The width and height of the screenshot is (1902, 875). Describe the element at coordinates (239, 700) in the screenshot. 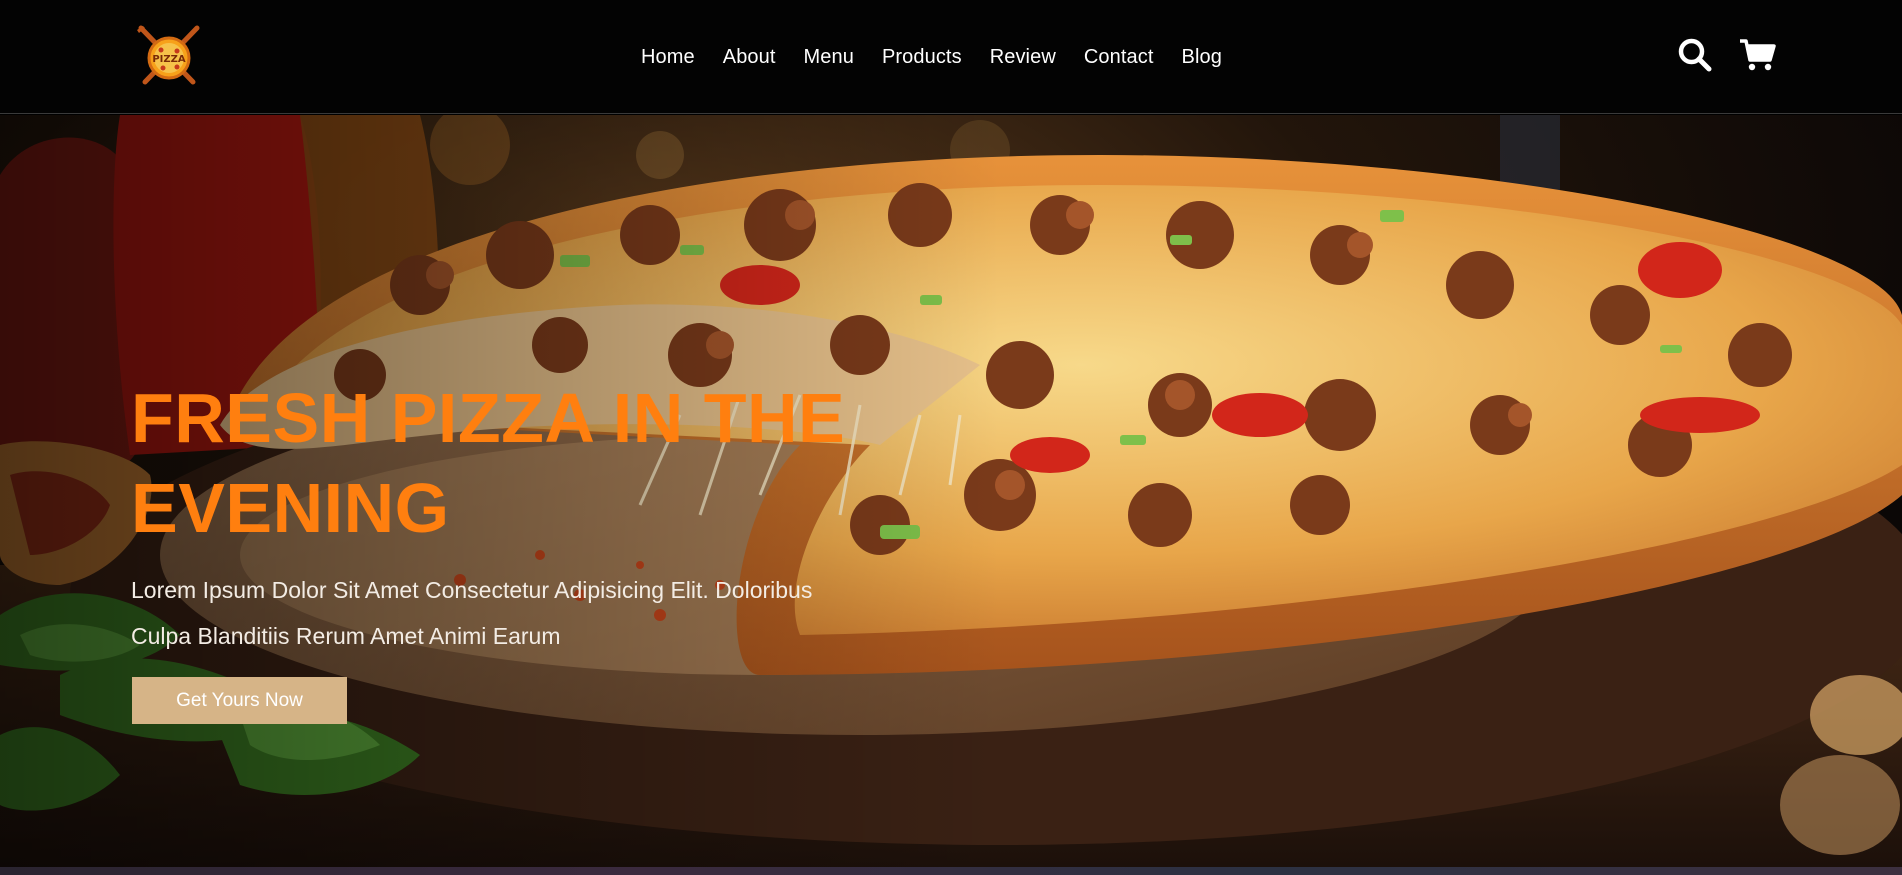

I see `get-yours-now-button: Get Yours Now` at that location.